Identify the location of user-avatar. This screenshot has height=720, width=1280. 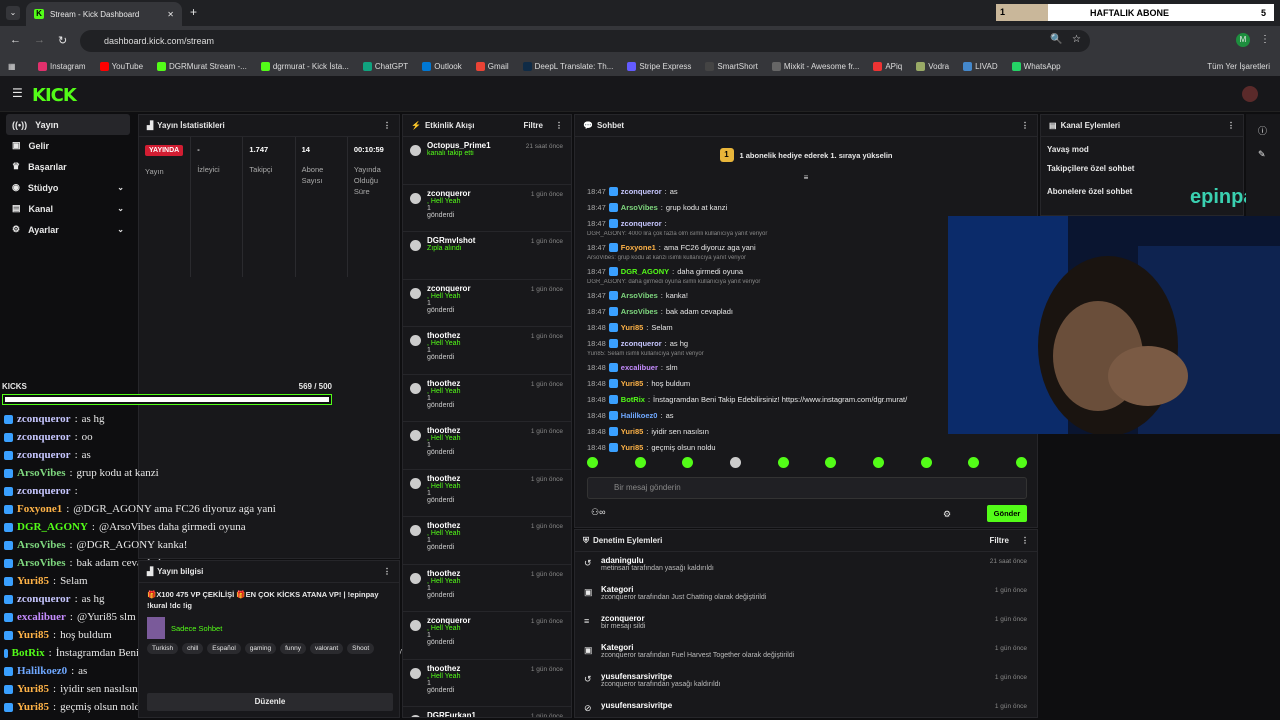
(1250, 94).